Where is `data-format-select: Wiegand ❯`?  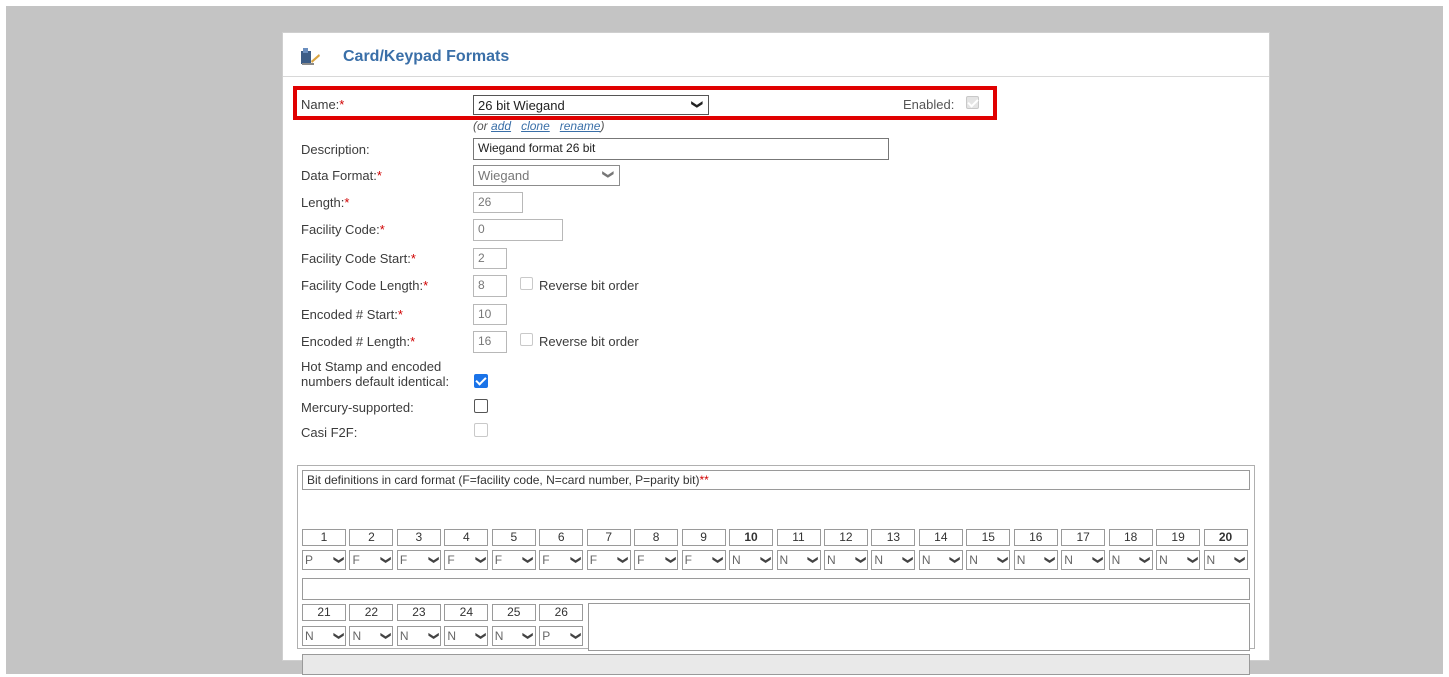 data-format-select: Wiegand ❯ is located at coordinates (546, 175).